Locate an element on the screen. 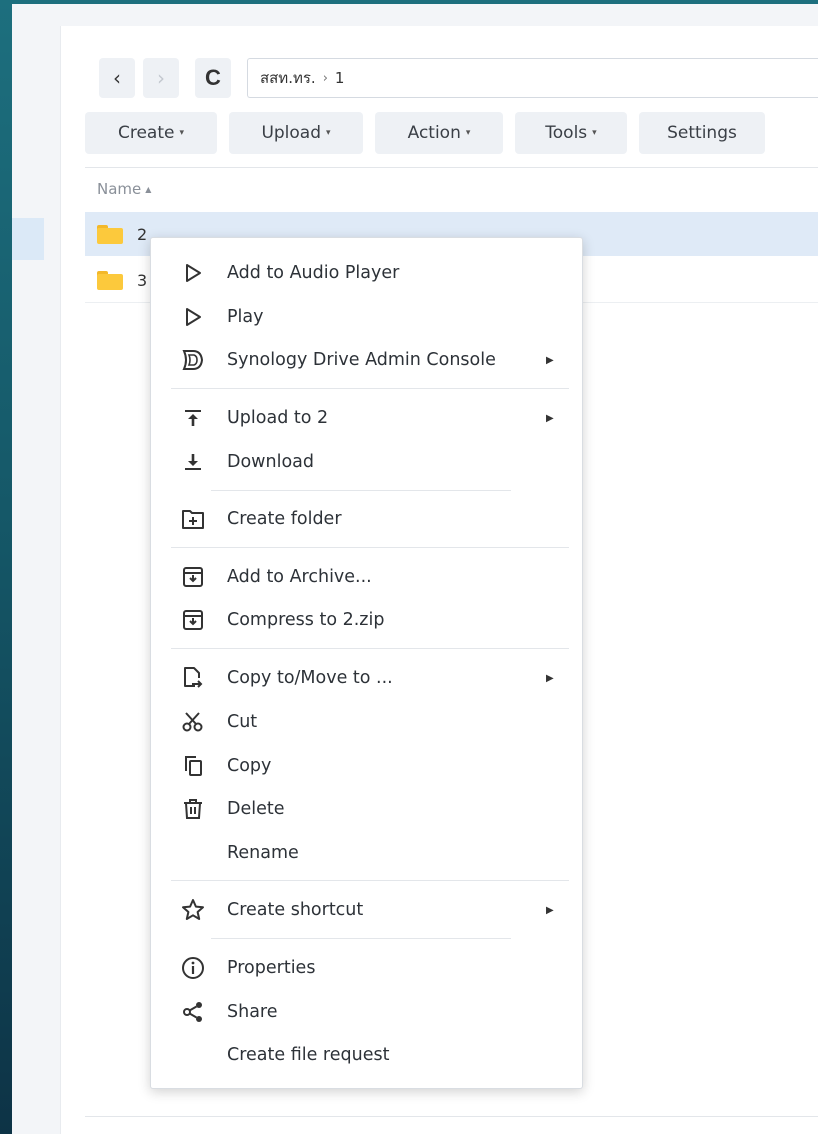  scissors-icon is located at coordinates (193, 722).